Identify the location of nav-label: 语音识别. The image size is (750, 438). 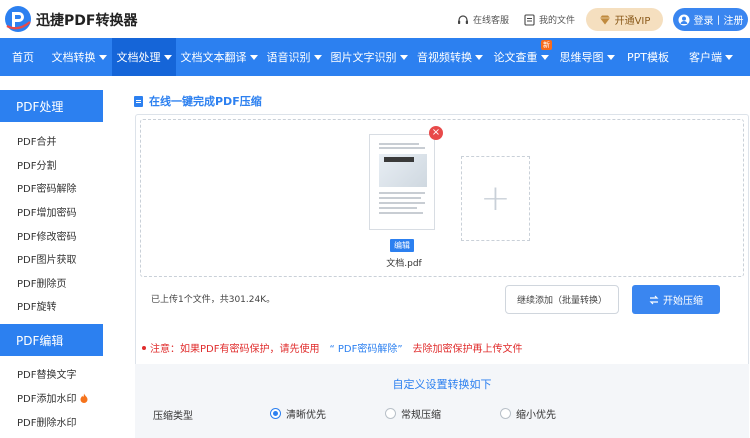
(288, 57).